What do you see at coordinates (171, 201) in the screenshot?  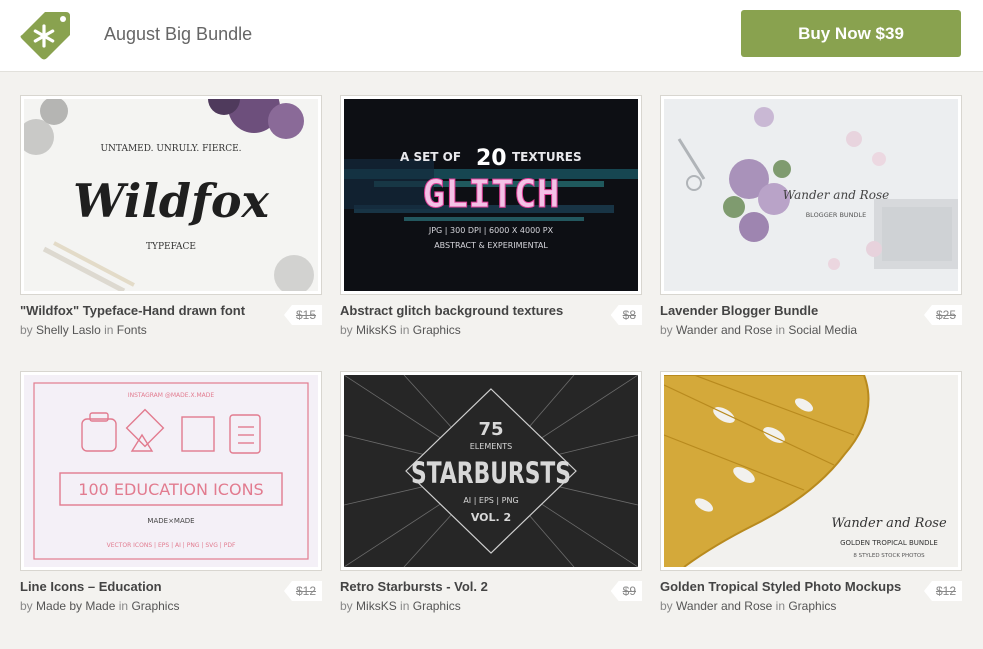 I see `thumb-name: Wildfox` at bounding box center [171, 201].